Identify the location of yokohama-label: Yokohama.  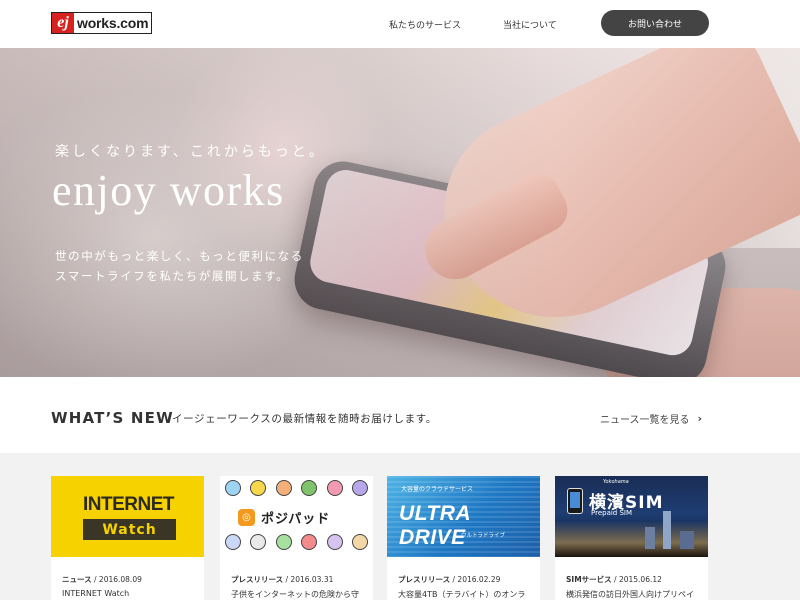
(616, 482).